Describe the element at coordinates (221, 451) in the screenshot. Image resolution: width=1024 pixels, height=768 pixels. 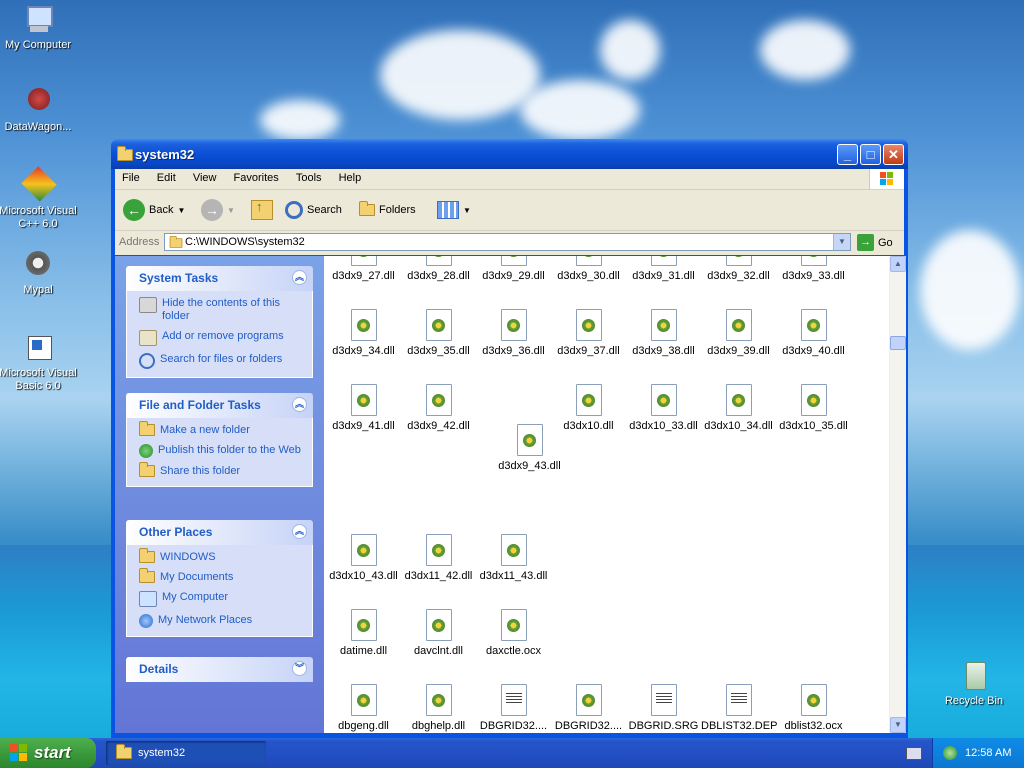
I see `task-publish-web: Publish this folder to the Web` at that location.